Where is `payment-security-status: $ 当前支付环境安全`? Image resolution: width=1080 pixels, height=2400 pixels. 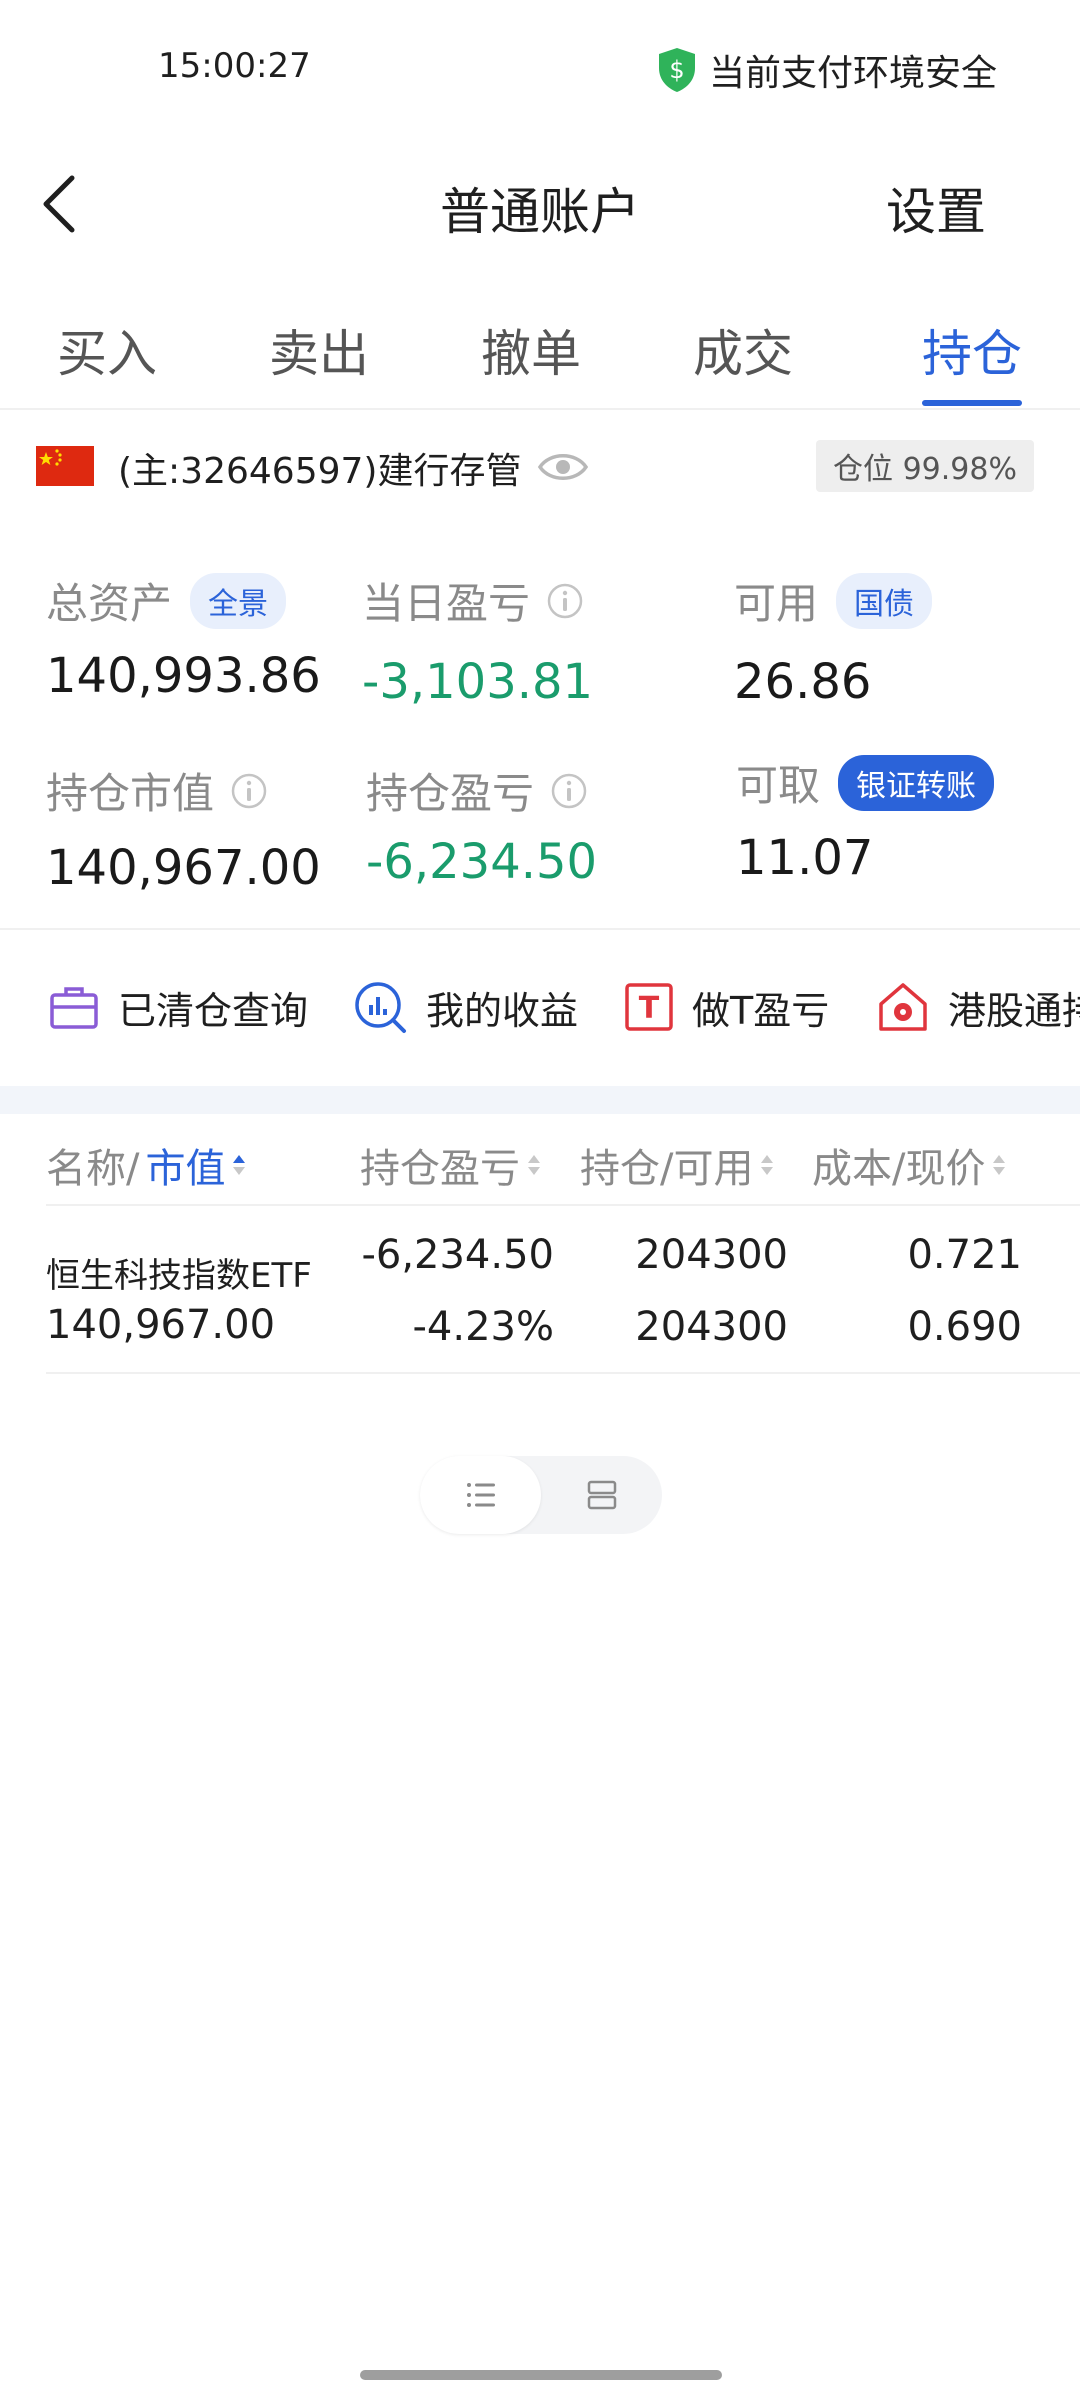 payment-security-status: $ 当前支付环境安全 is located at coordinates (826, 70).